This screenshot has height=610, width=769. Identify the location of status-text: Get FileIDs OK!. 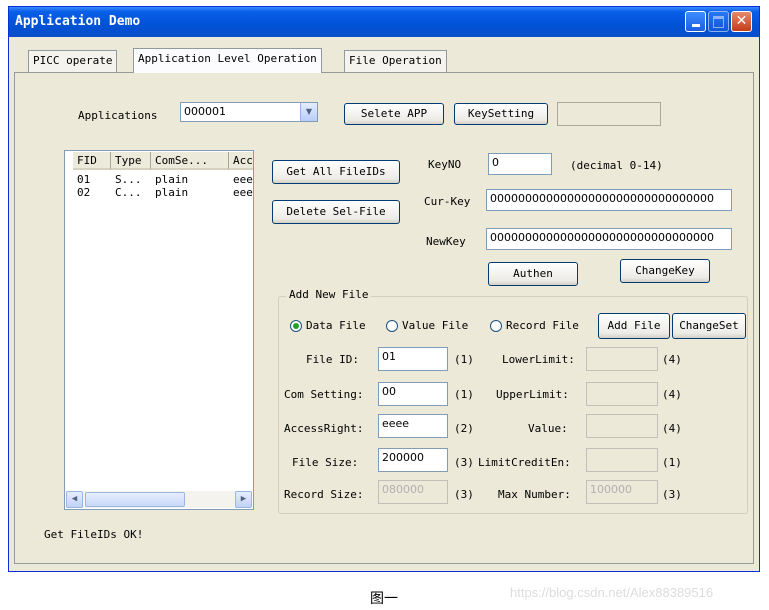
(94, 534).